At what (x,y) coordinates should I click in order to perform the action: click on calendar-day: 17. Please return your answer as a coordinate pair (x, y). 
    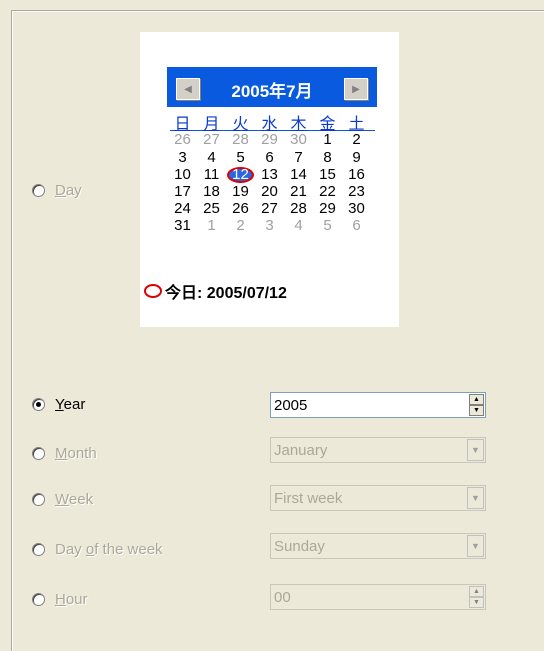
    Looking at the image, I should click on (182, 192).